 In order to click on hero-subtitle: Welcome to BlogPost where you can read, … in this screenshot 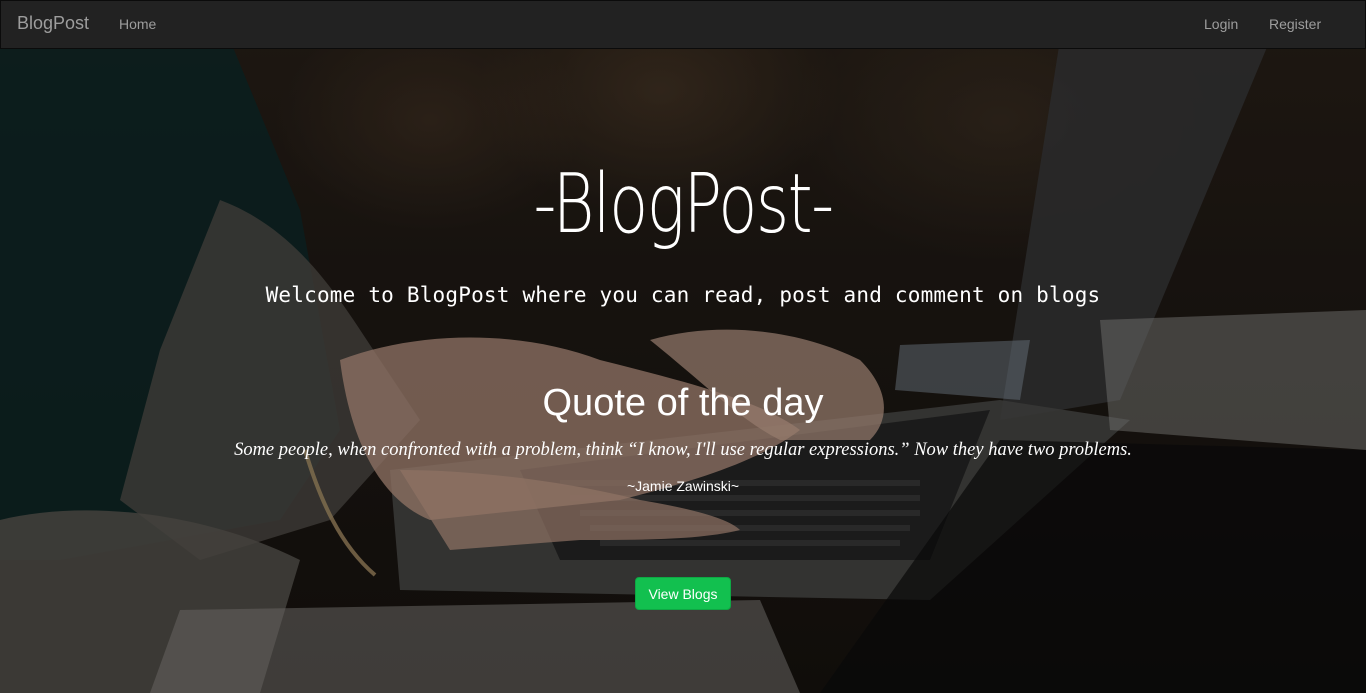, I will do `click(683, 295)`.